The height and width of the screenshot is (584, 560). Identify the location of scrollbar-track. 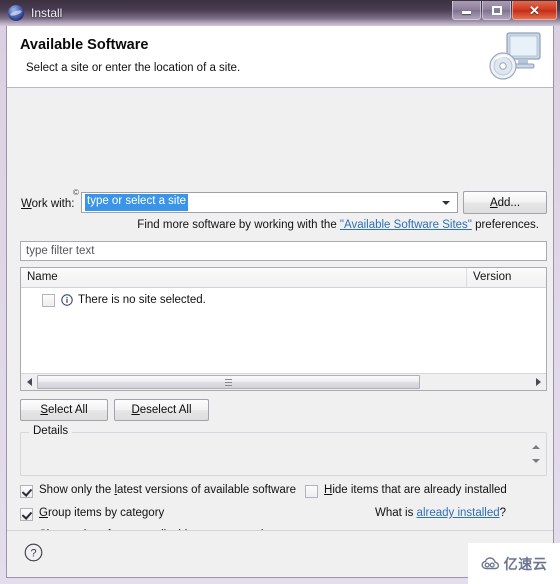
(283, 382).